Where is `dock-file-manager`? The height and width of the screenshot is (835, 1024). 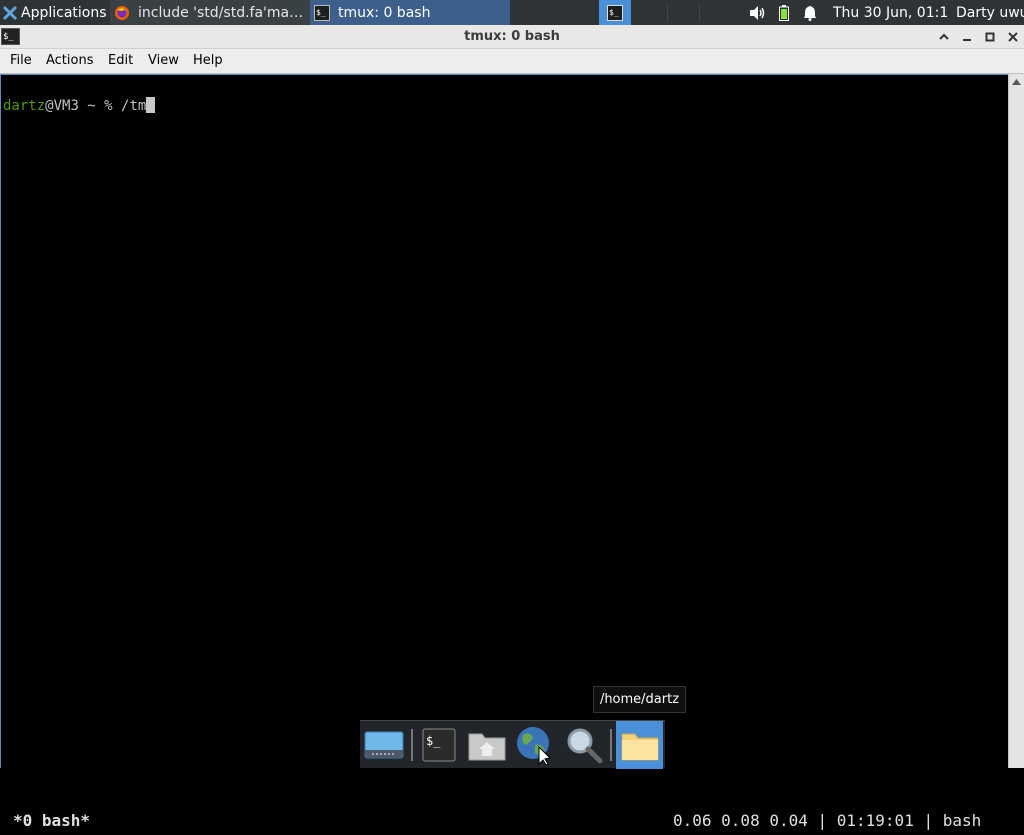
dock-file-manager is located at coordinates (639, 745).